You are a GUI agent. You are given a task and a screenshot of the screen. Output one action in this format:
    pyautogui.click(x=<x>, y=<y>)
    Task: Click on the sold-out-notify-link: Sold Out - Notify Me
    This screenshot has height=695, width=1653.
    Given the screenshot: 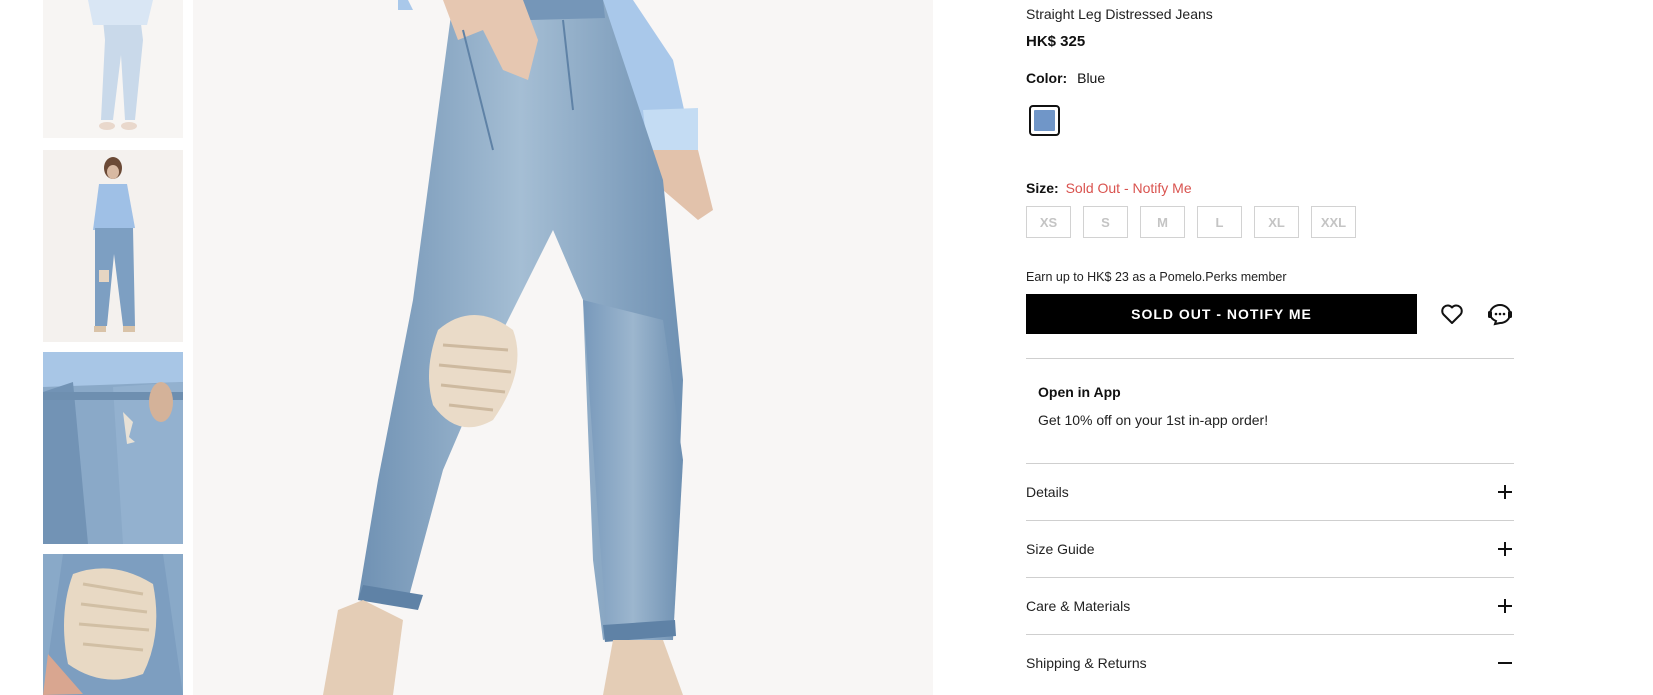 What is the action you would take?
    pyautogui.click(x=1129, y=188)
    